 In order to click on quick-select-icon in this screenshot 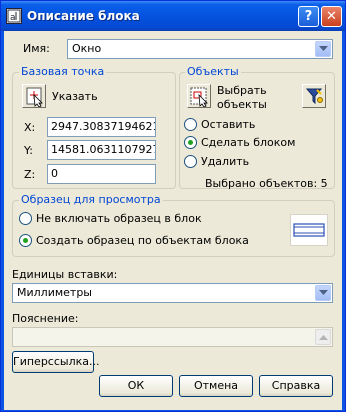, I will do `click(314, 96)`.